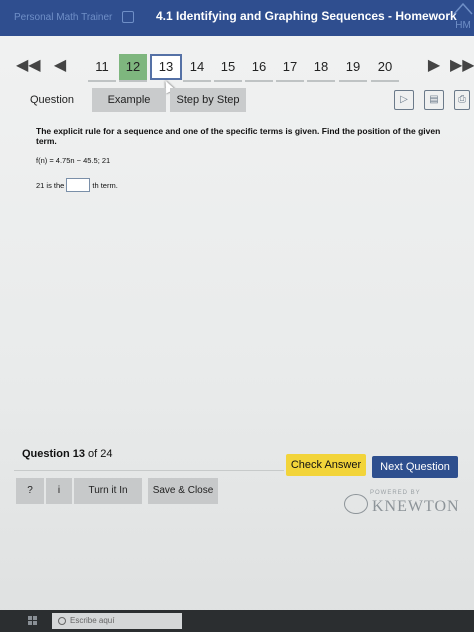 The height and width of the screenshot is (632, 474). I want to click on info-button: i, so click(59, 491).